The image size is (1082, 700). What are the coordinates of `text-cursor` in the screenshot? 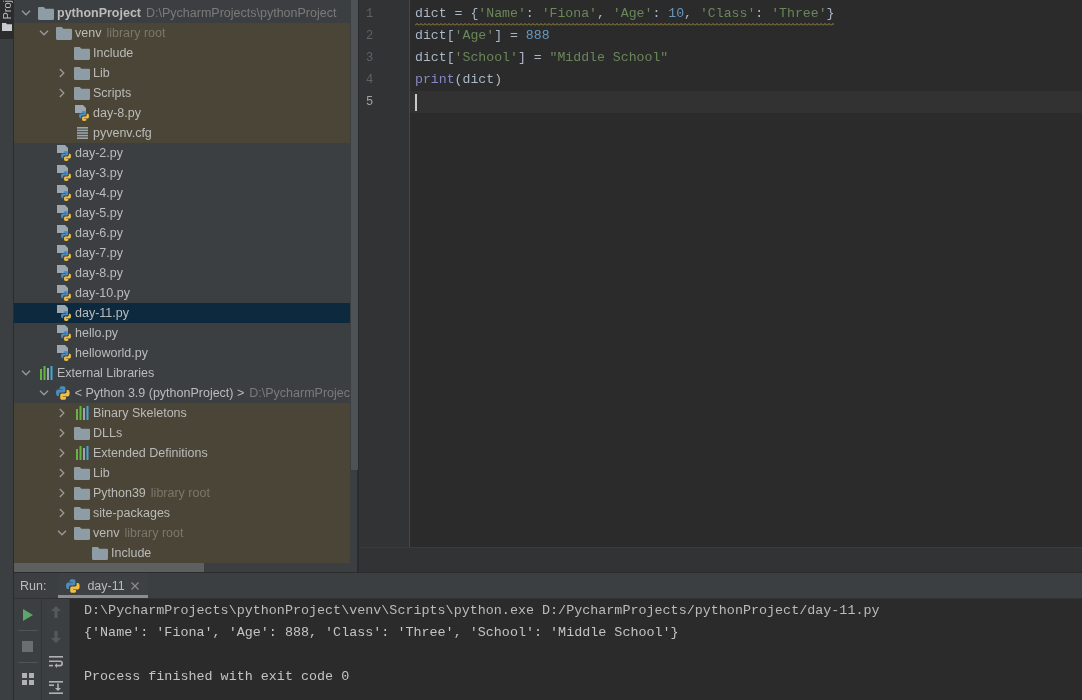 It's located at (416, 102).